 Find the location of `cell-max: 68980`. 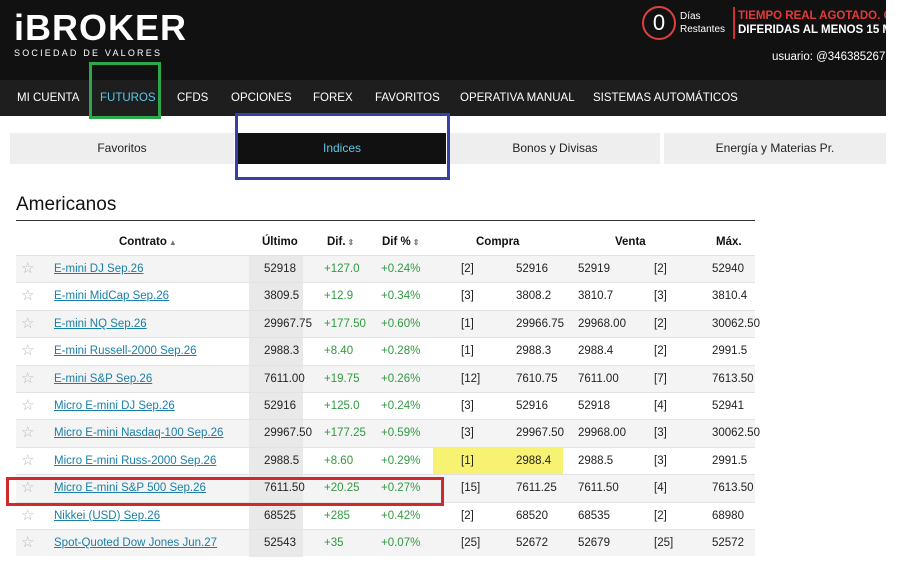

cell-max: 68980 is located at coordinates (728, 515).